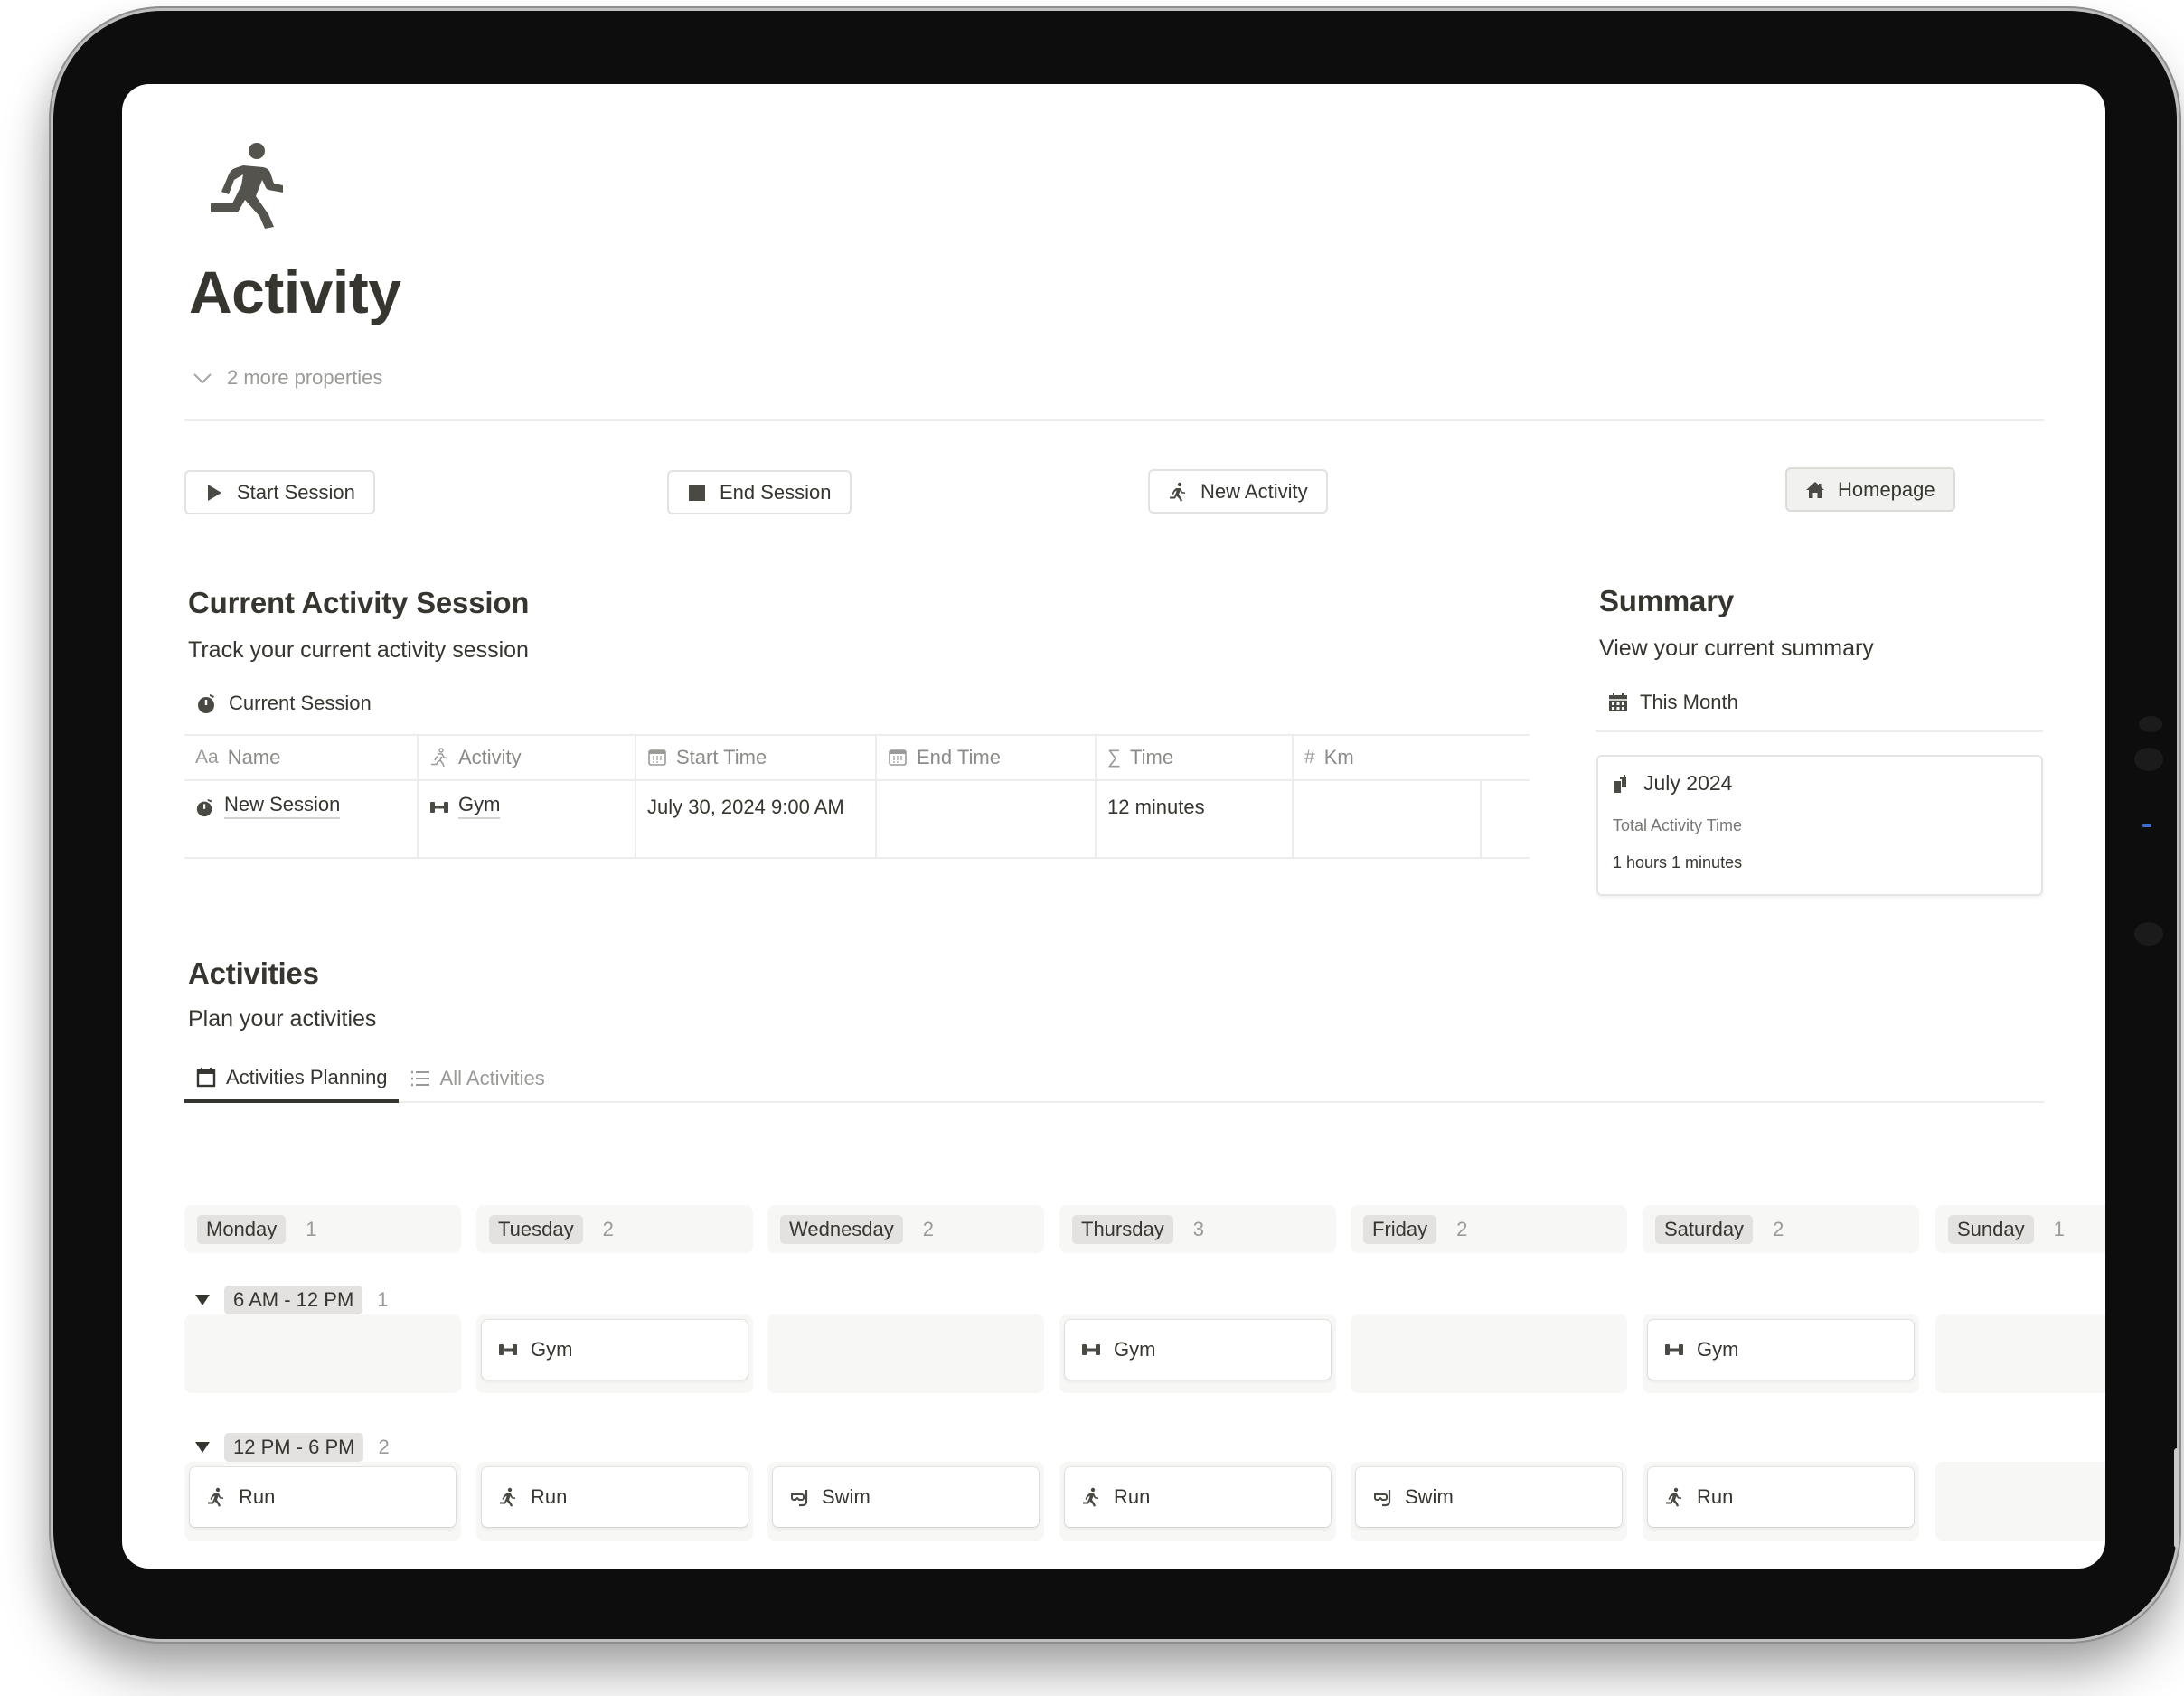  Describe the element at coordinates (287, 378) in the screenshot. I see `more-properties-toggle: 2 more properties` at that location.